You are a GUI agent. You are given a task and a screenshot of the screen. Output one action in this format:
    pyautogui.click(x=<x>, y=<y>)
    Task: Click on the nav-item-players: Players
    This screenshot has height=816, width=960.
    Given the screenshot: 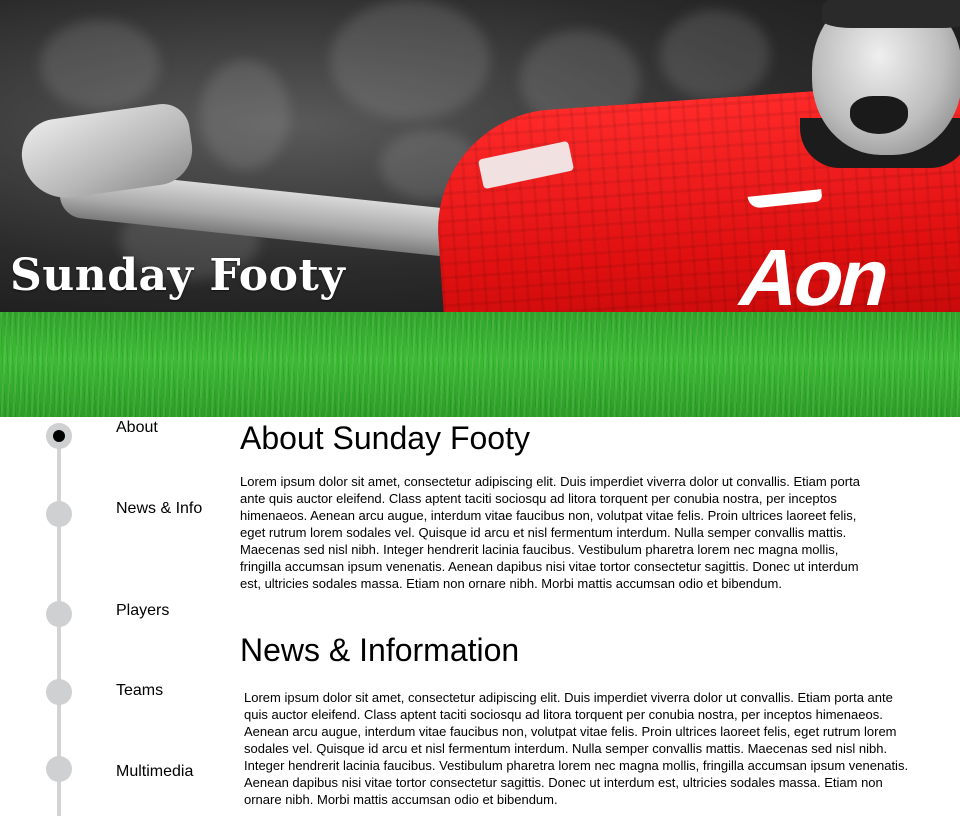 What is the action you would take?
    pyautogui.click(x=141, y=614)
    